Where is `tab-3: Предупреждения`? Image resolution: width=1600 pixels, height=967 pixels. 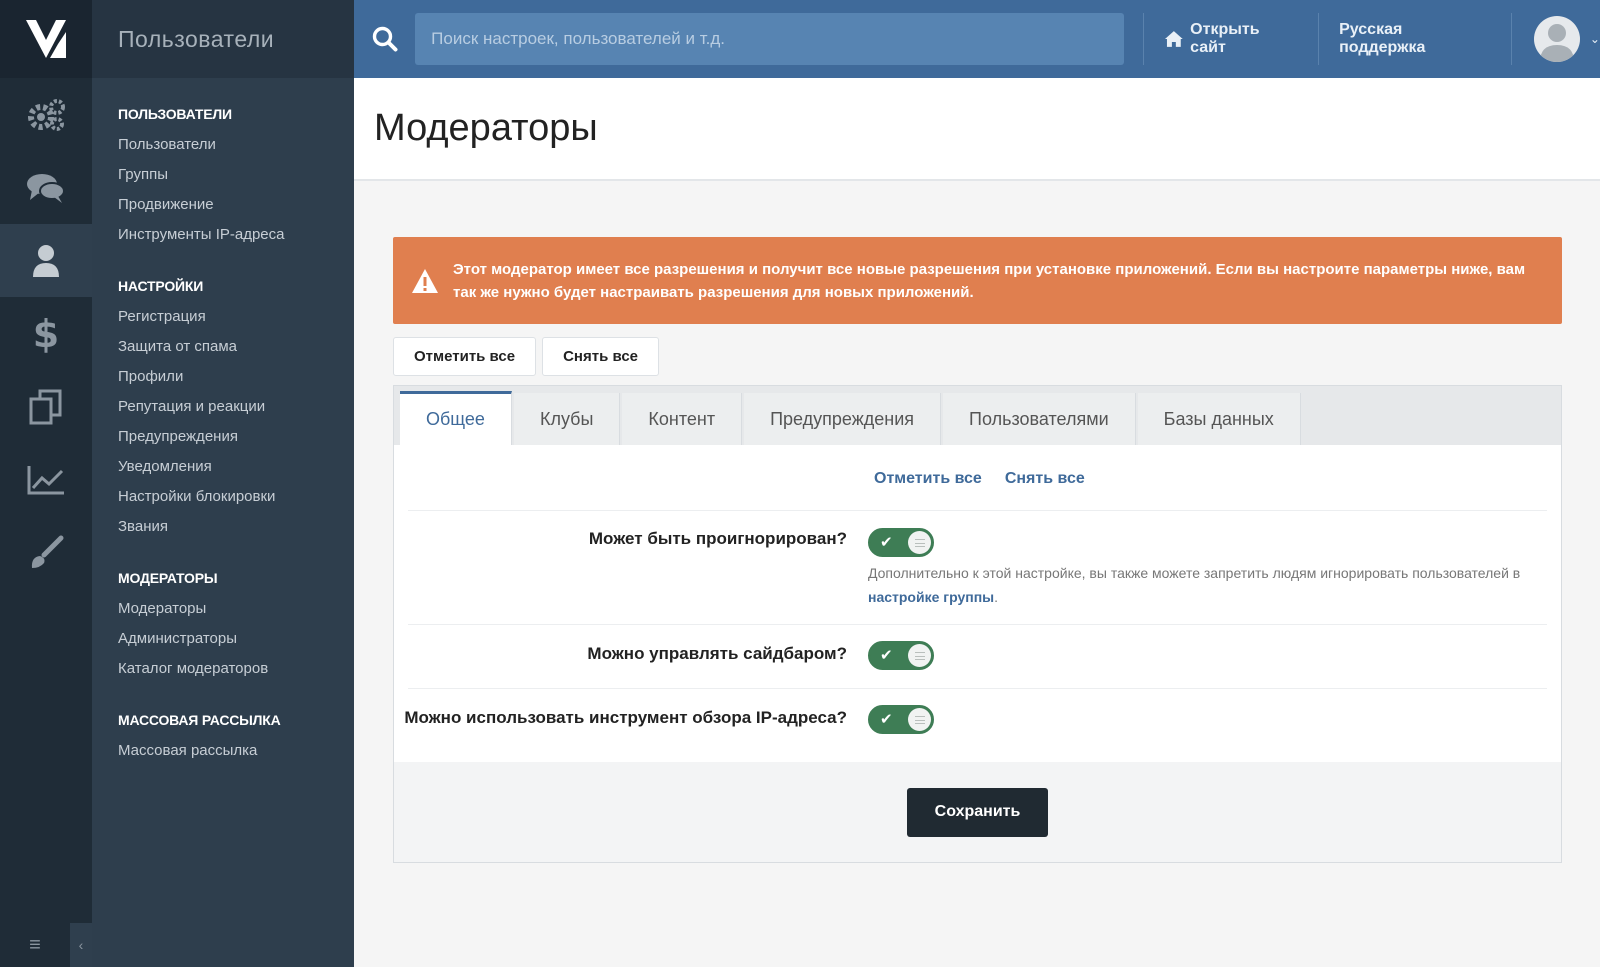 tab-3: Предупреждения is located at coordinates (843, 419).